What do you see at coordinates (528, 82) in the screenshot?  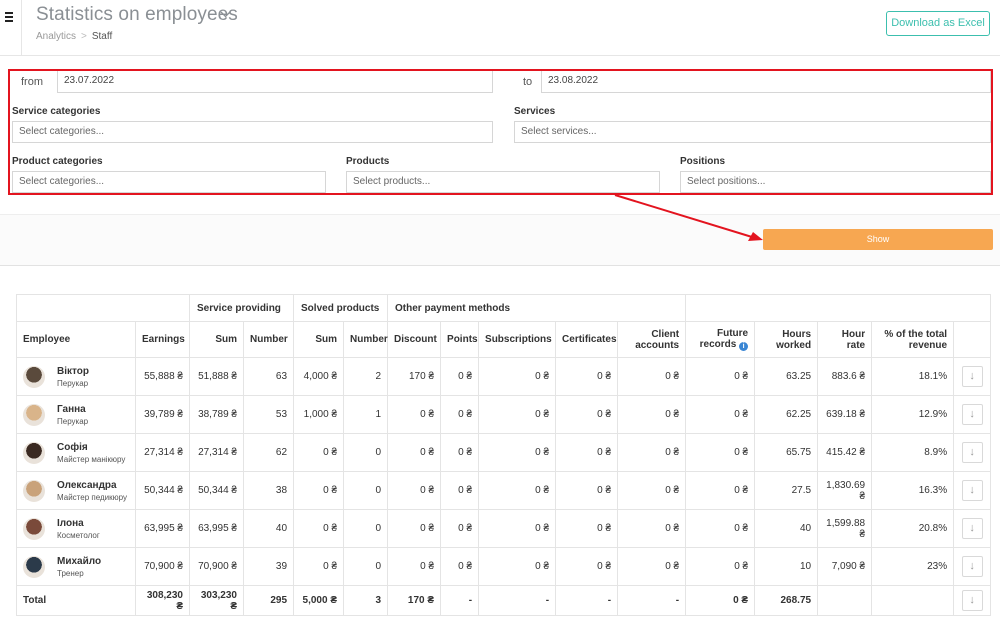 I see `to-label: to` at bounding box center [528, 82].